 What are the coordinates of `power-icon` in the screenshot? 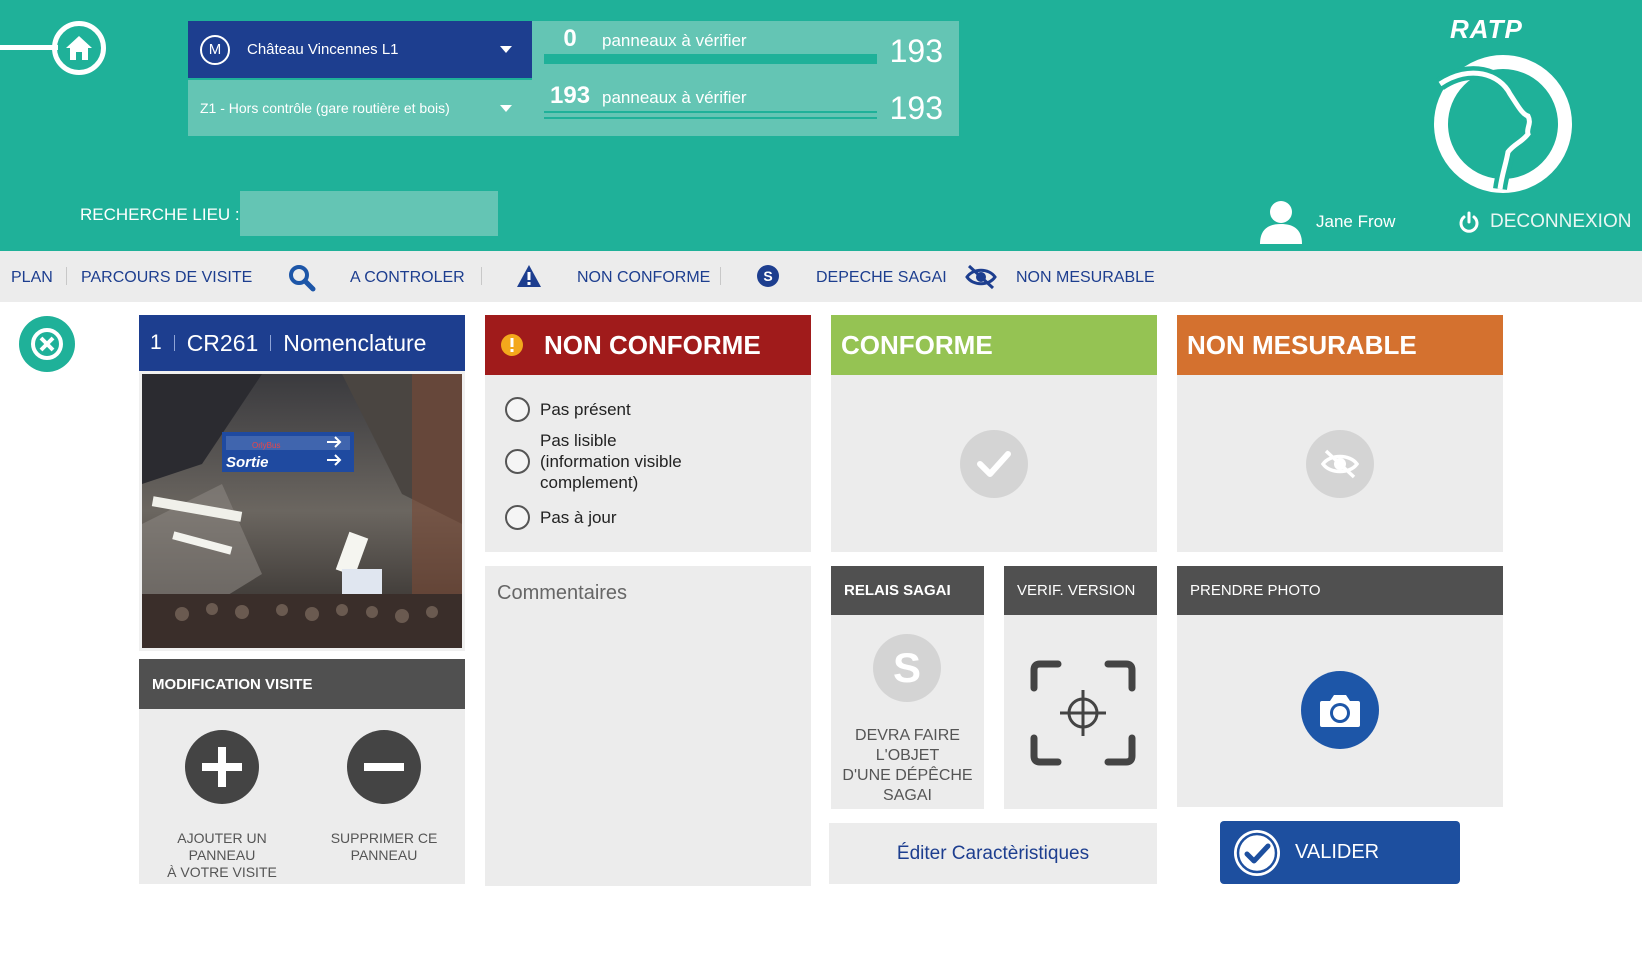 It's located at (1469, 222).